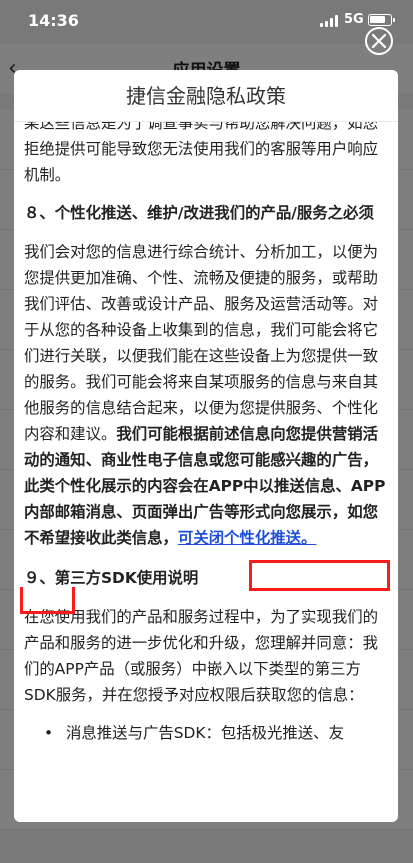  I want to click on status-time: 14:36, so click(53, 20).